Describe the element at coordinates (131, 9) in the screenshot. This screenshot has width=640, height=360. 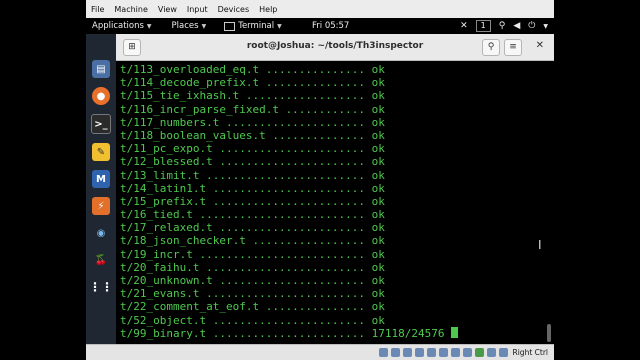
I see `menu-machine: Machine` at that location.